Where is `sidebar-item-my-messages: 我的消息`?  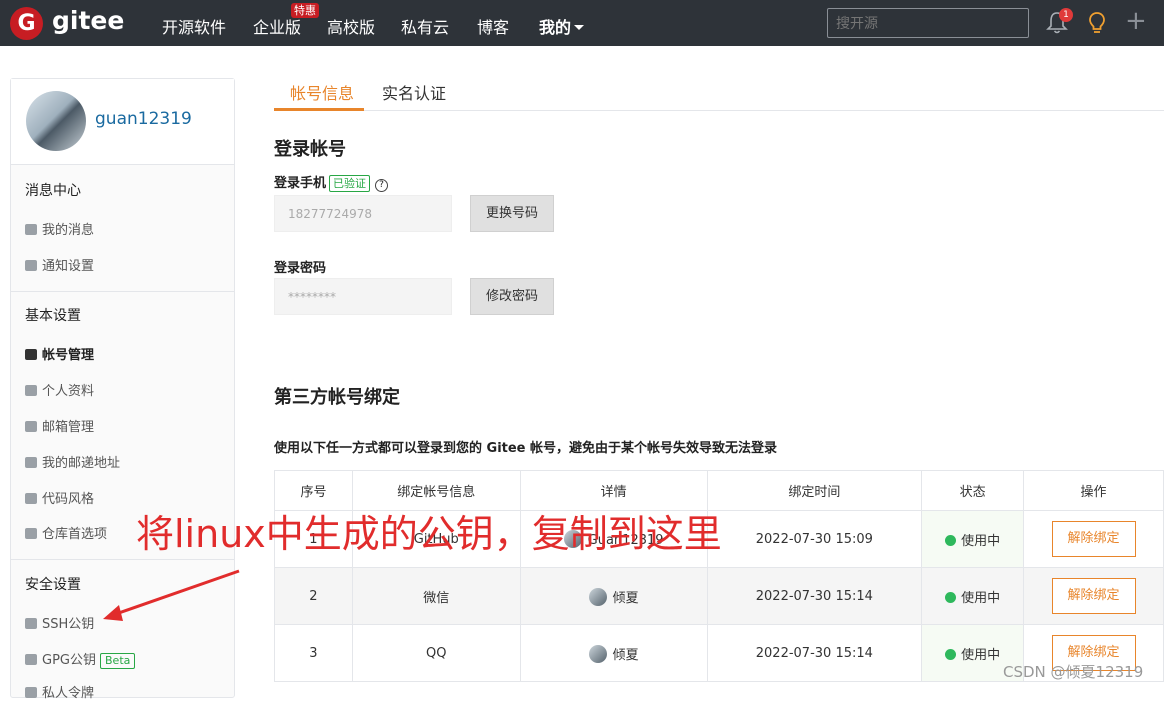
sidebar-item-my-messages: 我的消息 is located at coordinates (59, 228).